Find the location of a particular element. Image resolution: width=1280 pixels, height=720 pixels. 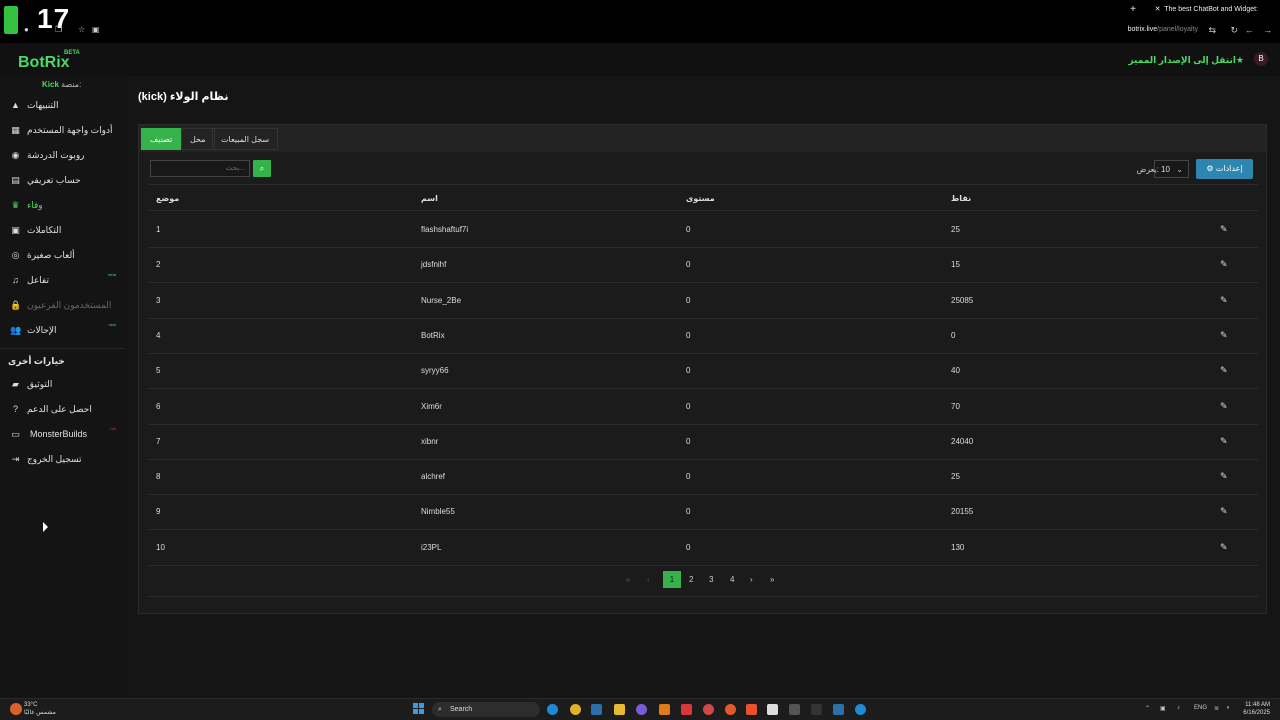

sidebar-item-subusers: 🔒 المستخدمون الفرعيون is located at coordinates (62, 306).